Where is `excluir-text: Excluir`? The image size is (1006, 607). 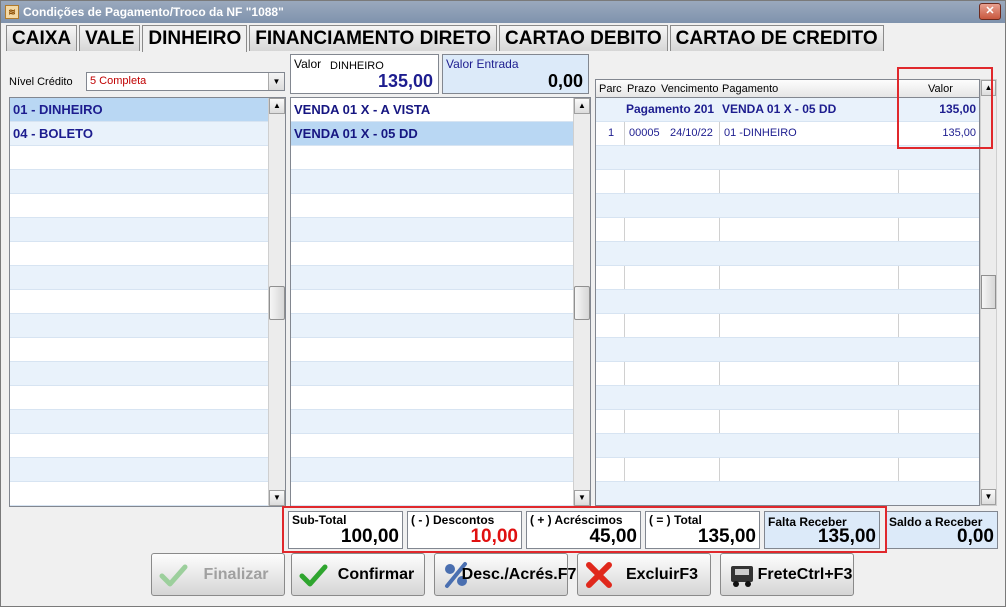
excluir-text: Excluir is located at coordinates (652, 574).